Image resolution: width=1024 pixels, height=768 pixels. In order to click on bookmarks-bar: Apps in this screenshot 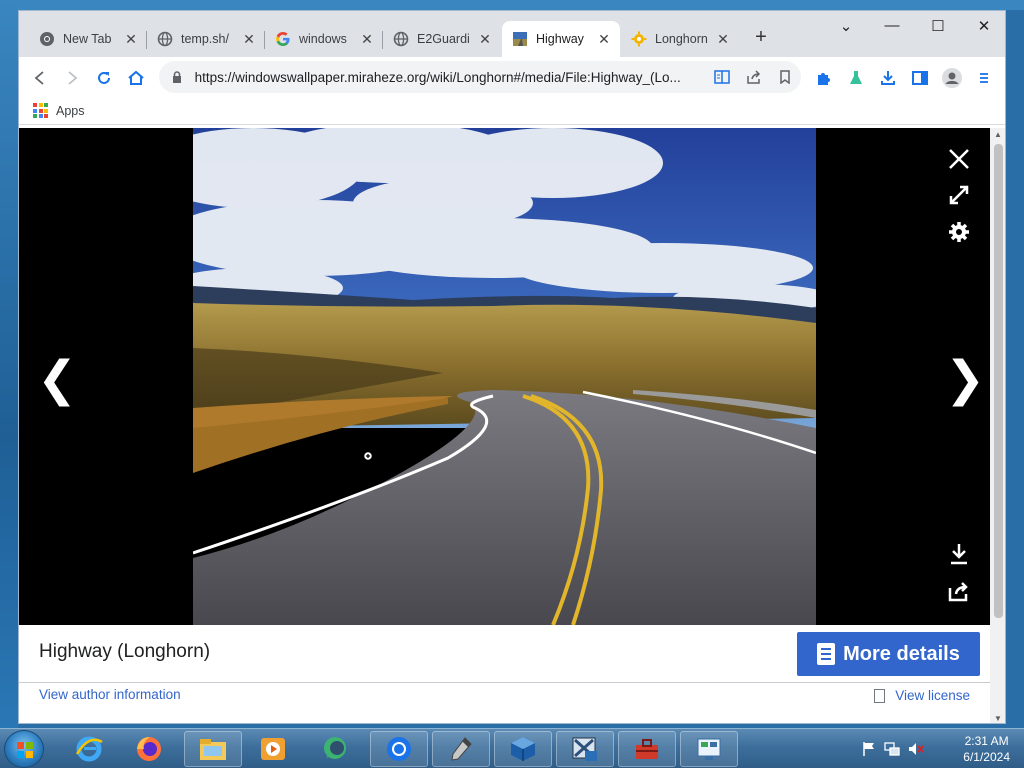, I will do `click(512, 111)`.